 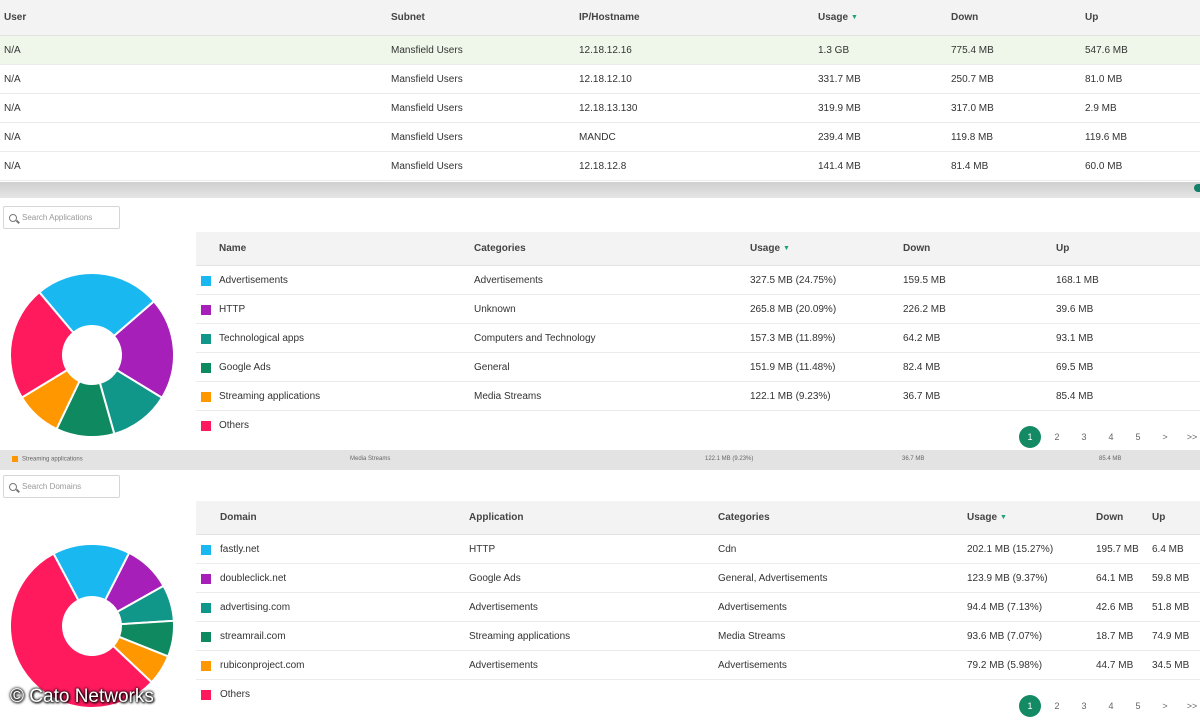 I want to click on usage-cell: 331.7 MB, so click(x=839, y=79).